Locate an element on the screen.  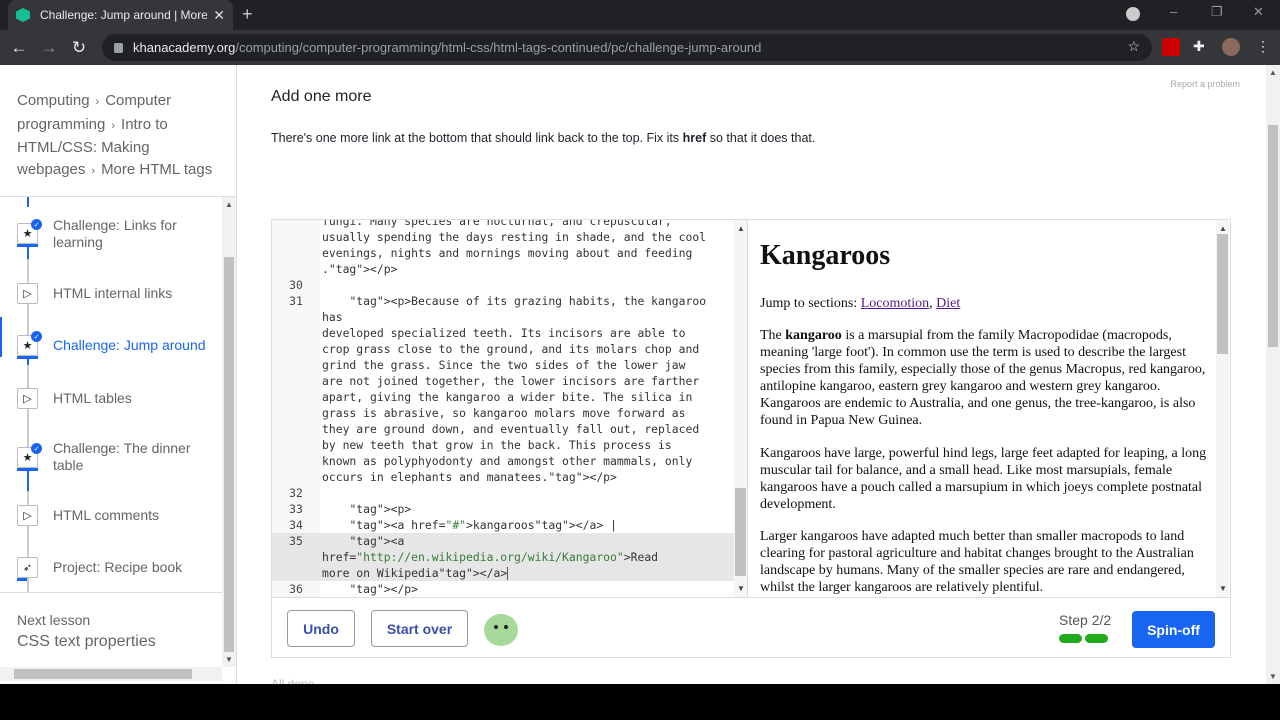
code-scrollbar: ▲ ▼ is located at coordinates (740, 408).